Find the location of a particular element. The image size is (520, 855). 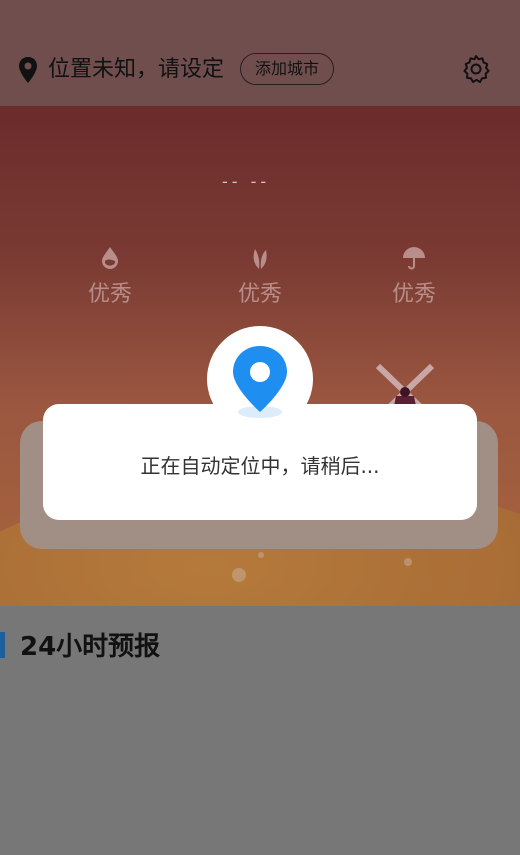

umbrella-icon is located at coordinates (414, 258).